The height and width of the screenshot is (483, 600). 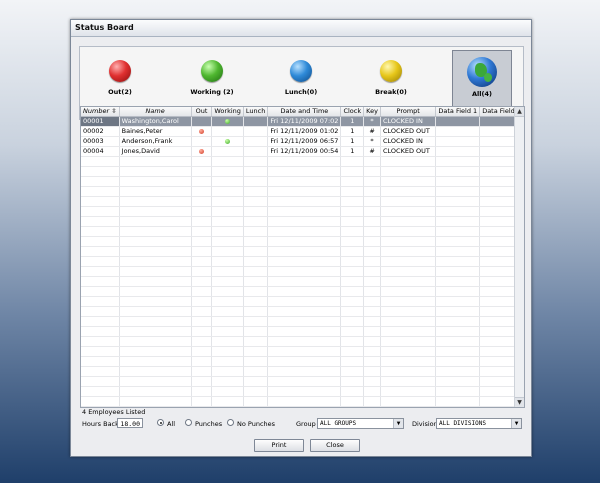 I want to click on division-select: ALL DIVISIONS ▼, so click(x=479, y=423).